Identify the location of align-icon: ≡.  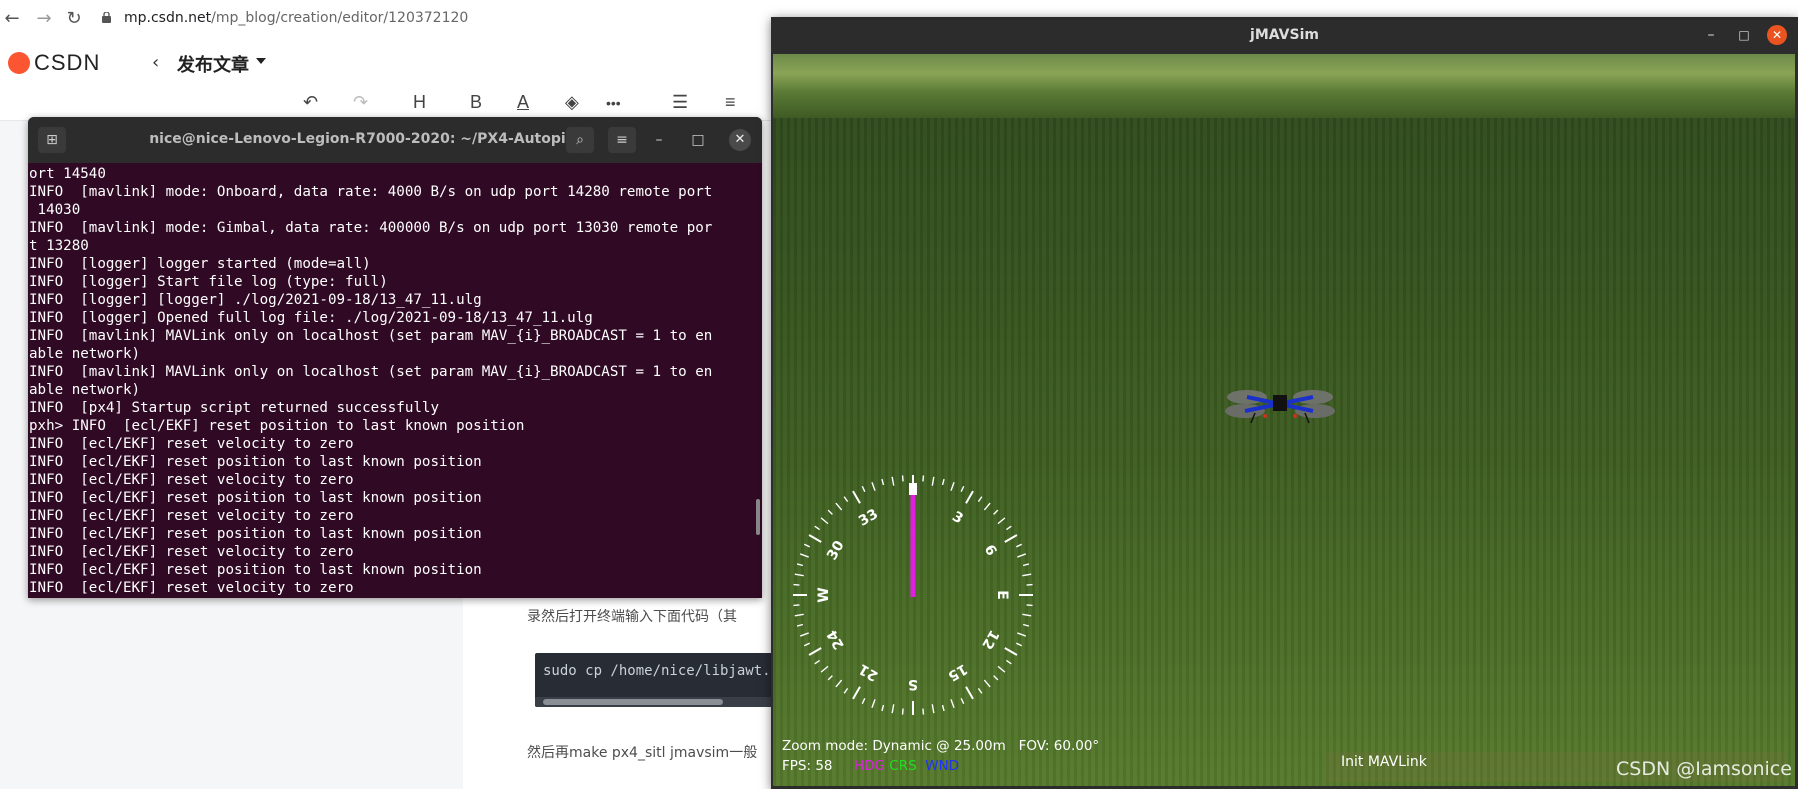
(730, 102).